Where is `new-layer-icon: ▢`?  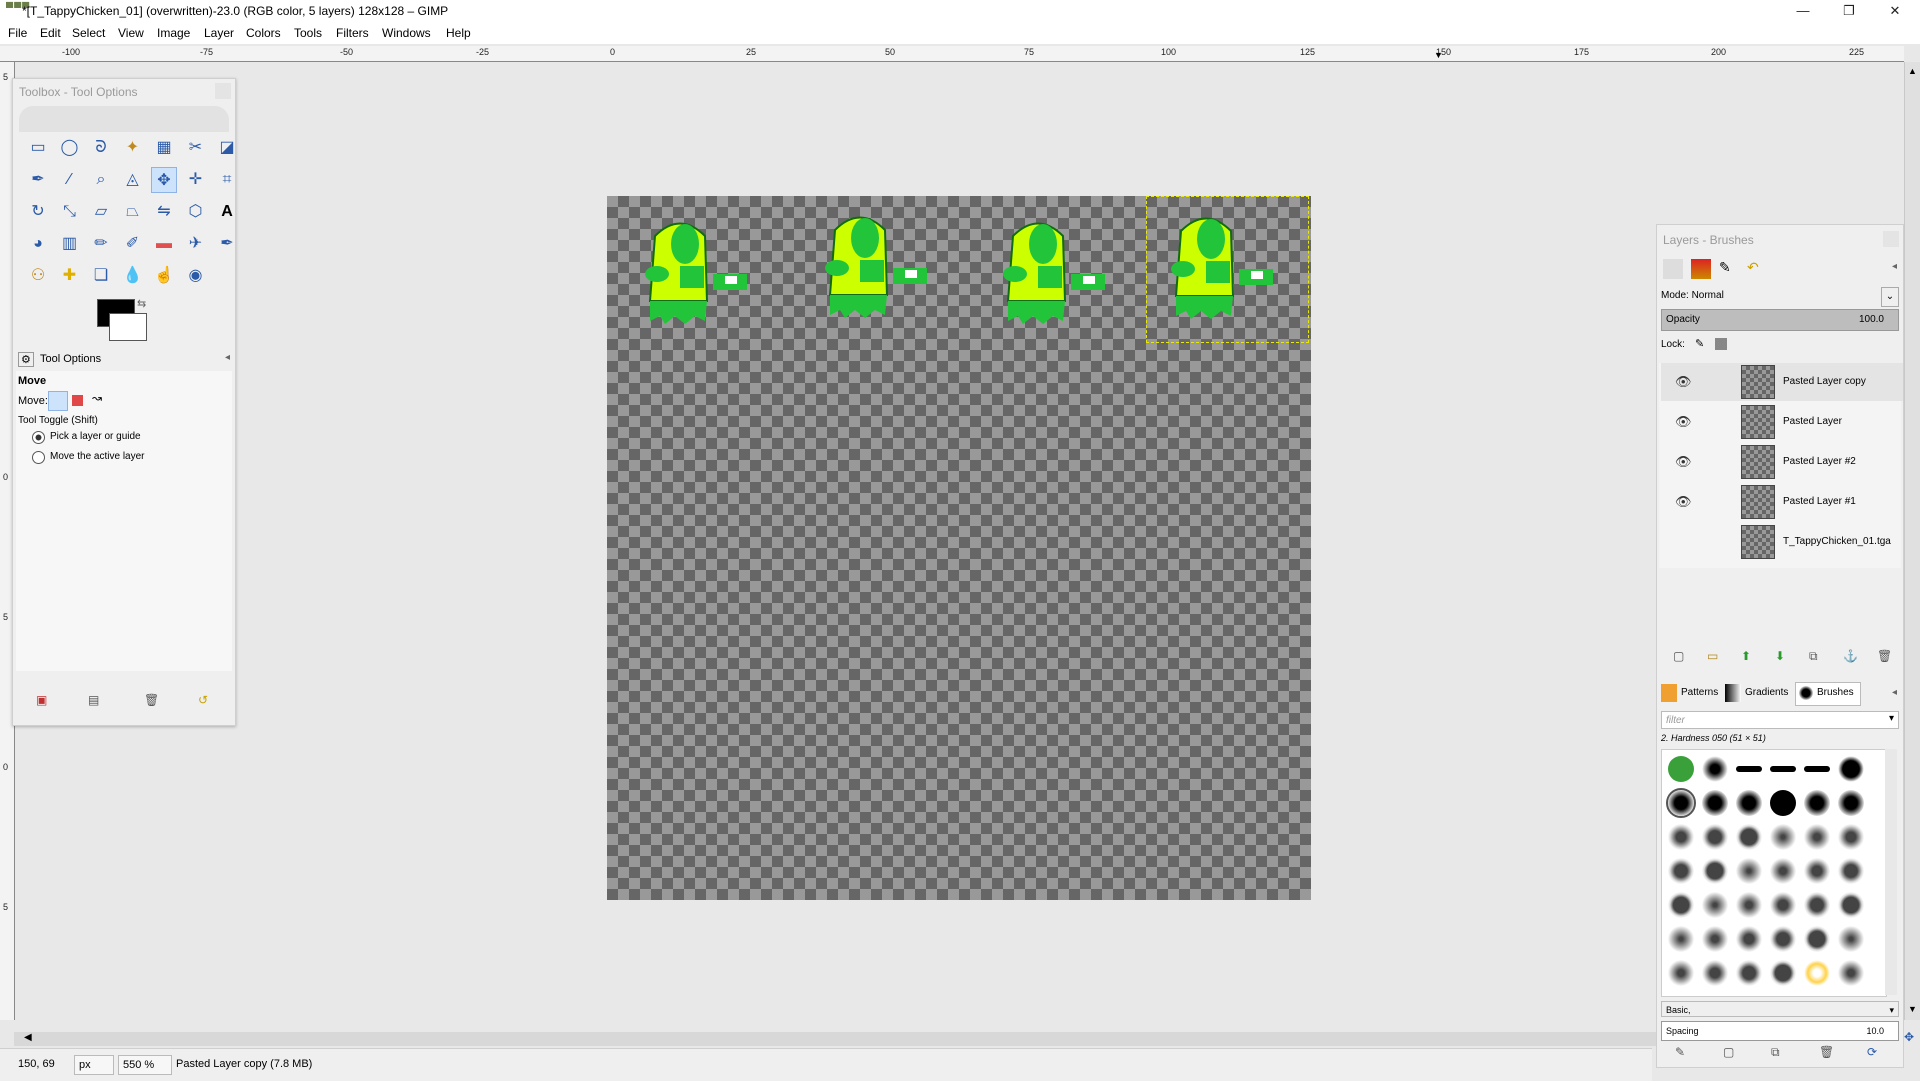
new-layer-icon: ▢ is located at coordinates (1678, 656).